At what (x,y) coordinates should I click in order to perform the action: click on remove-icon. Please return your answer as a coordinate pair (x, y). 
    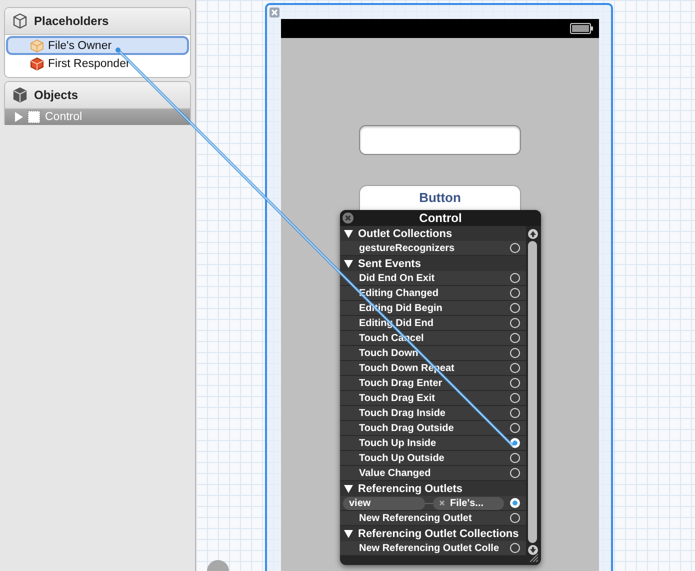
    Looking at the image, I should click on (442, 503).